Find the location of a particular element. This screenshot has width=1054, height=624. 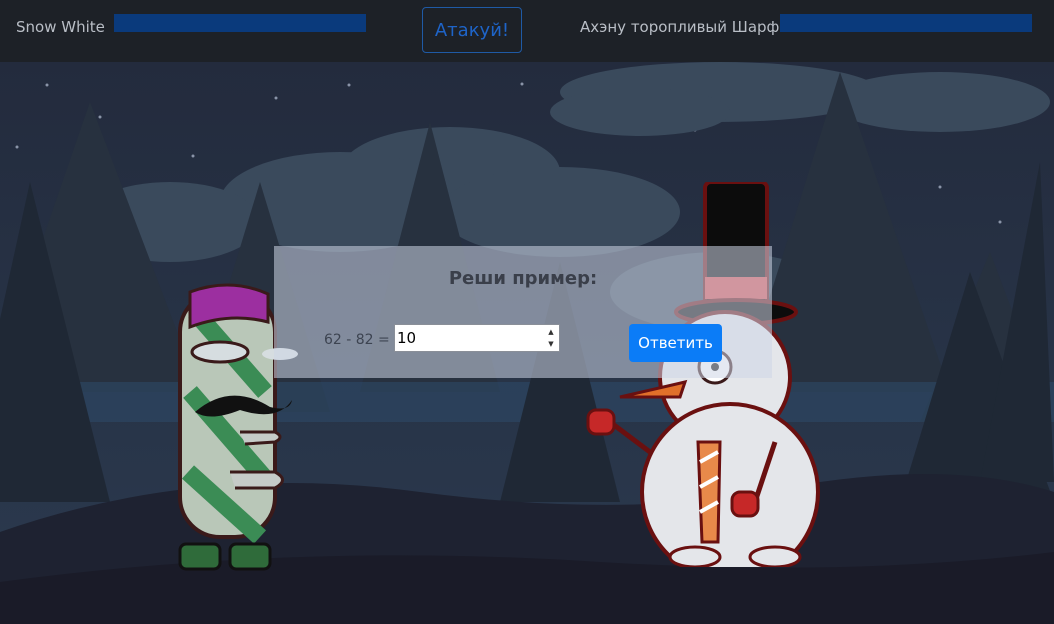

top-bar: Snow White Атакуй! Ахэну торопливый Шарф is located at coordinates (527, 31).